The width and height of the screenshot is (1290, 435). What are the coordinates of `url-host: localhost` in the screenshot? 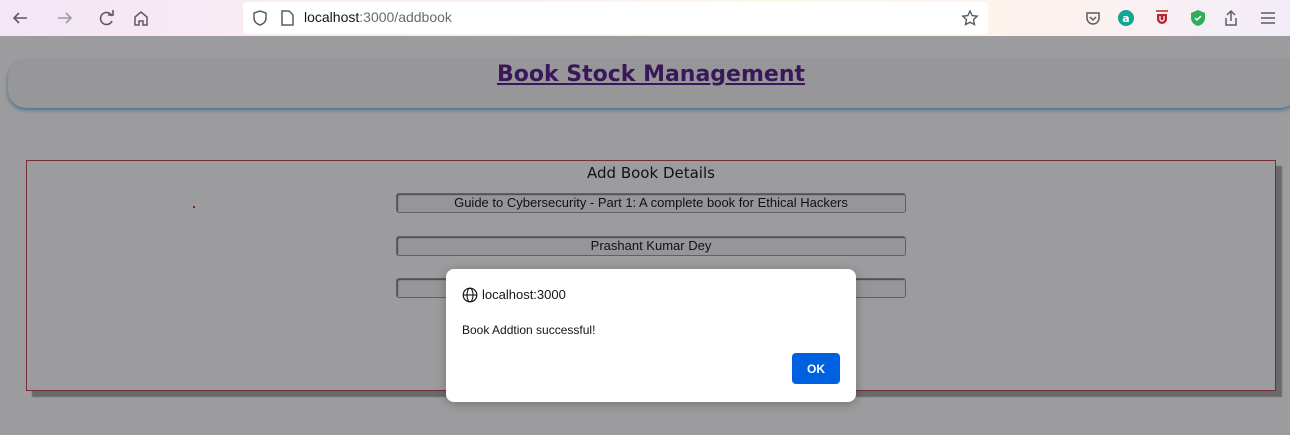 It's located at (332, 17).